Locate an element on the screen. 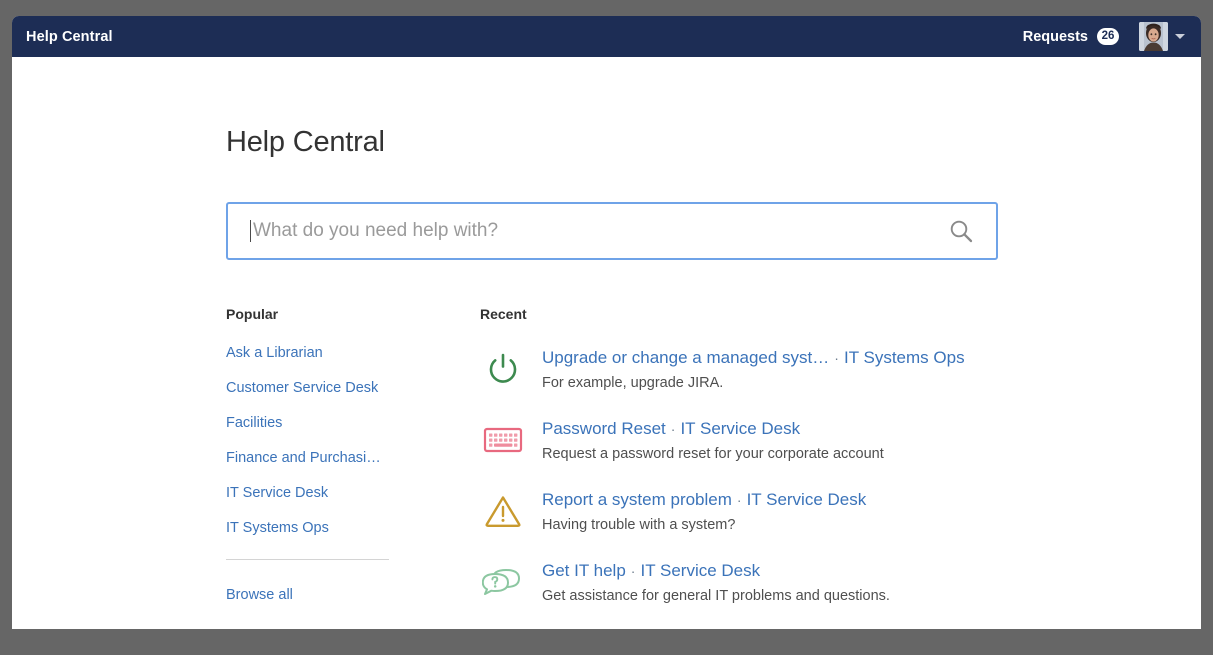 The width and height of the screenshot is (1213, 655). header-right-group: Requests 26 is located at coordinates (1103, 36).